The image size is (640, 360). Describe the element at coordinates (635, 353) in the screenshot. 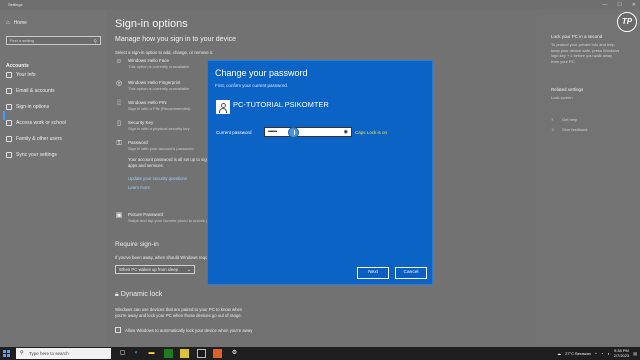

I see `notification-icon: ▤` at that location.